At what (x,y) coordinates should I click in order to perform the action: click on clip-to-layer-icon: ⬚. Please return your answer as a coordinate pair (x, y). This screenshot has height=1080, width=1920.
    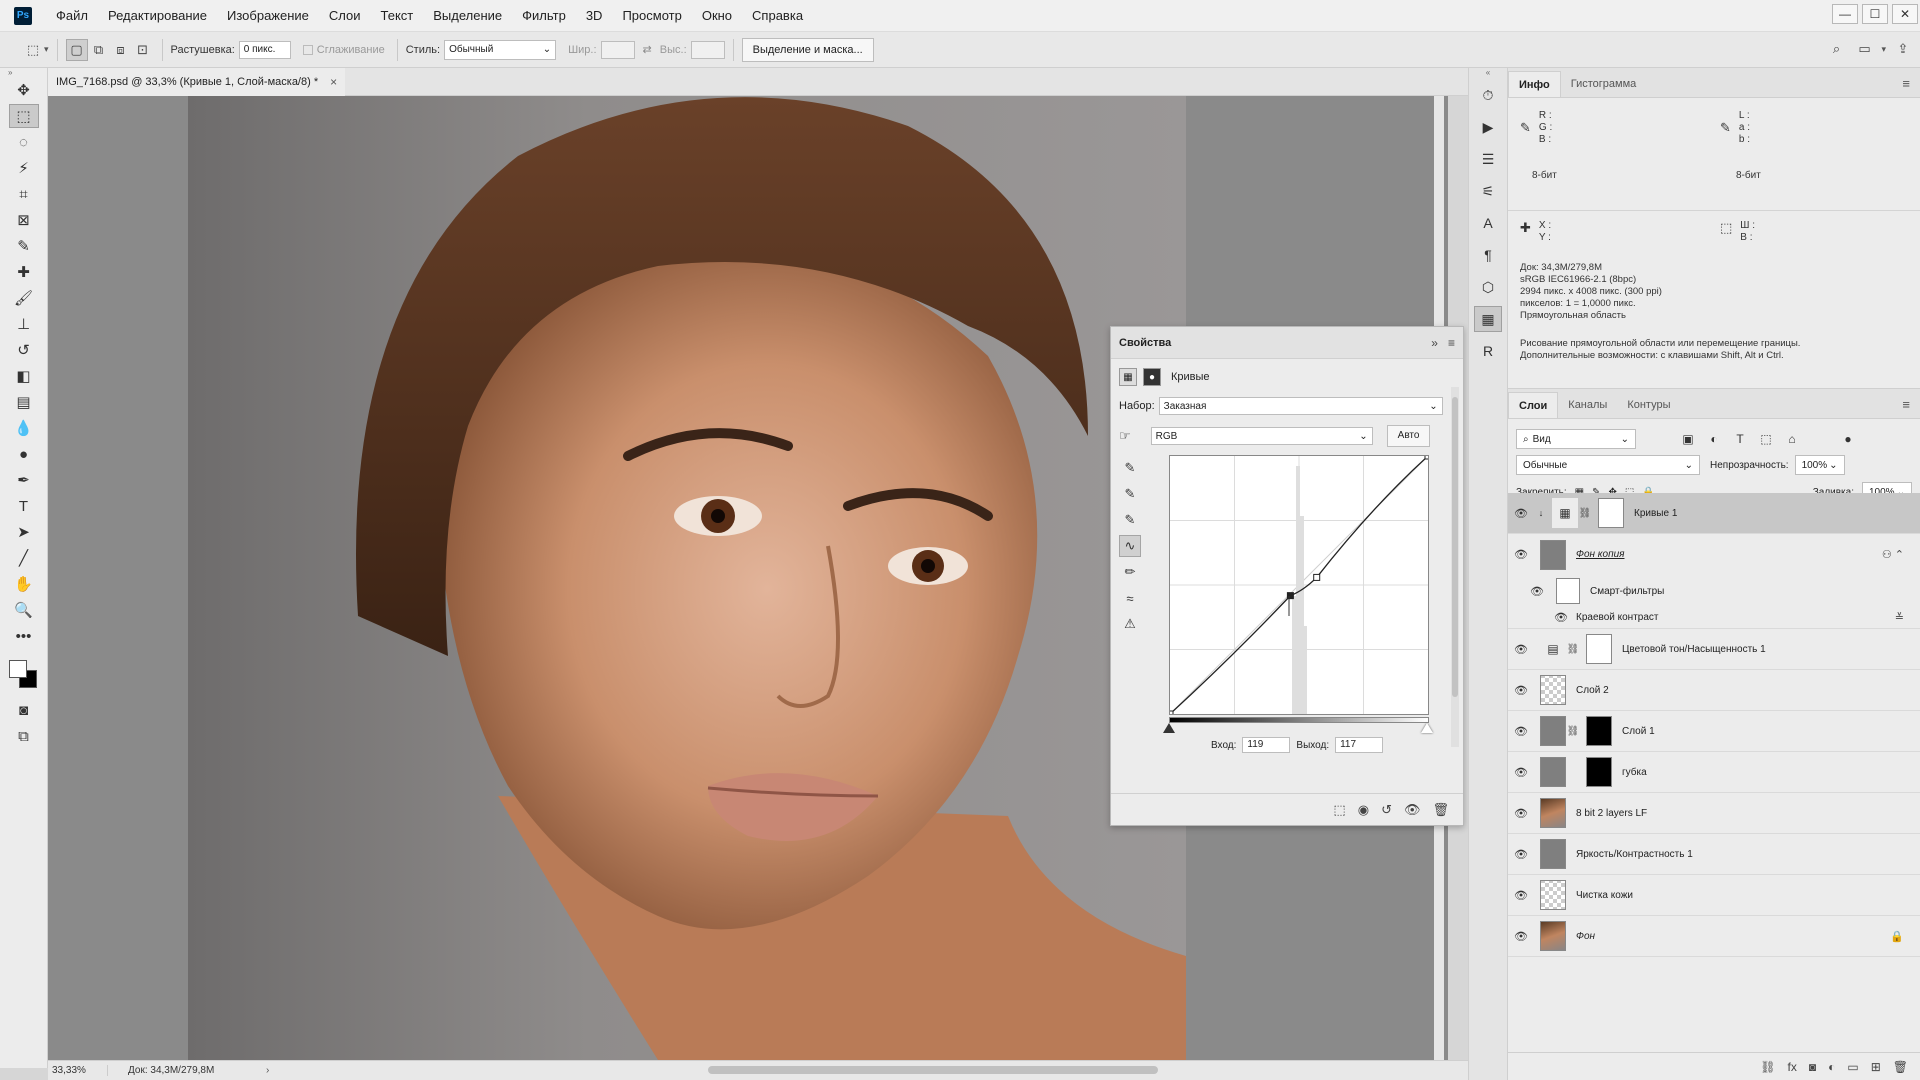
    Looking at the image, I should click on (1339, 810).